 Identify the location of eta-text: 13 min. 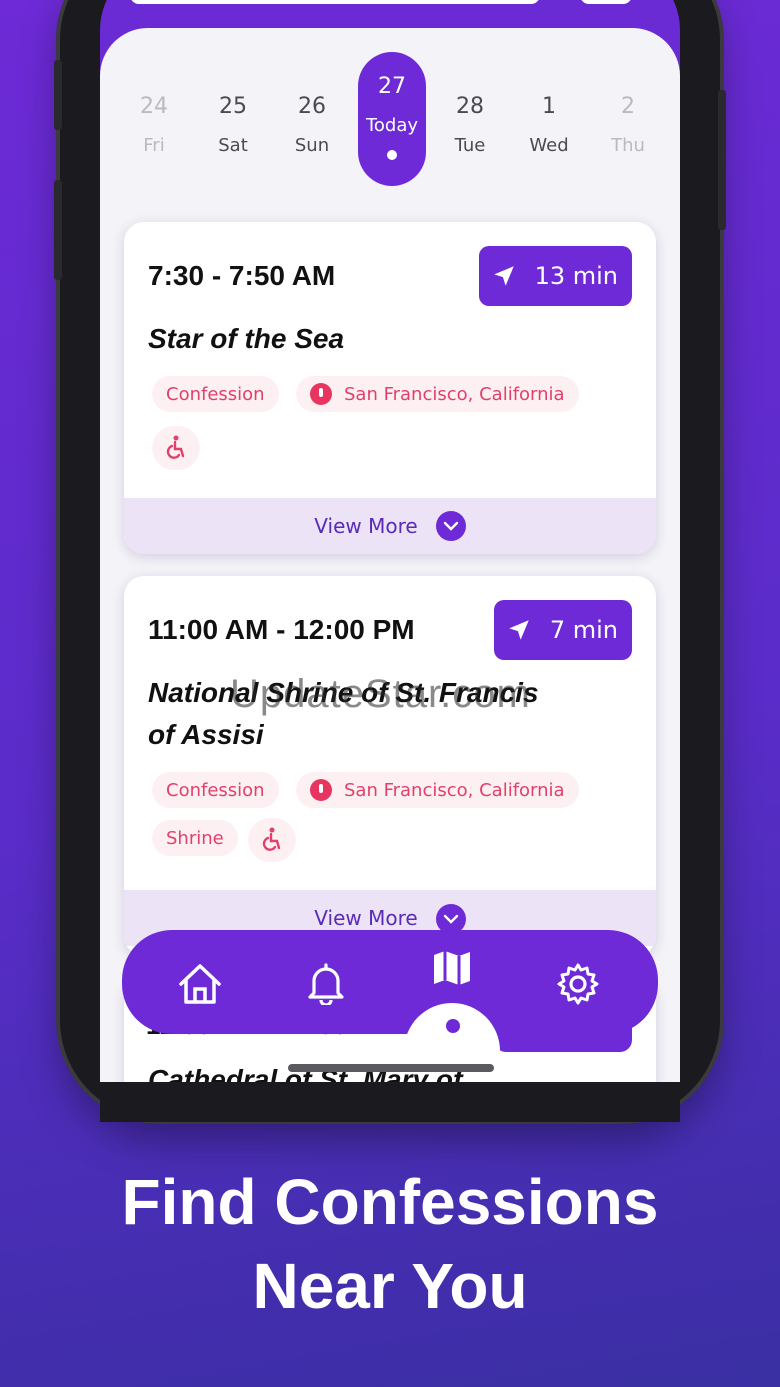
(576, 276).